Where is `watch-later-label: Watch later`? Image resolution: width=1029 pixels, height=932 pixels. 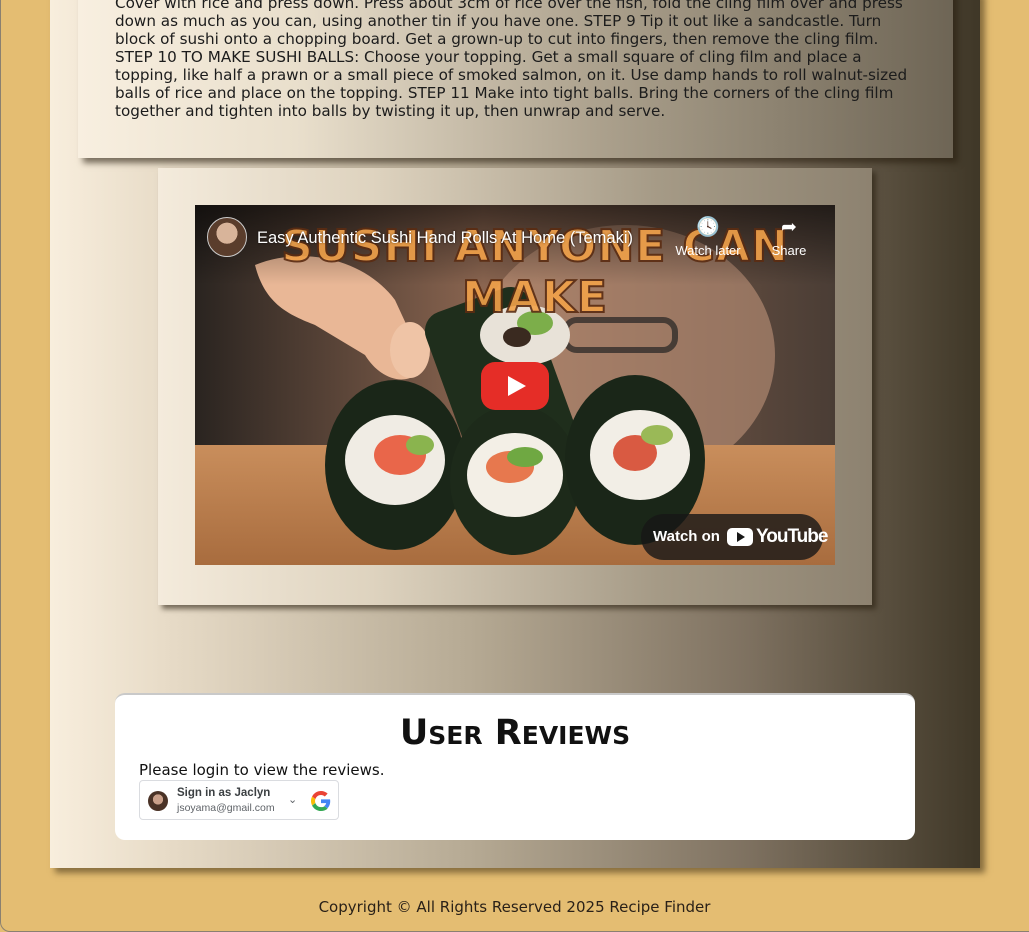 watch-later-label: Watch later is located at coordinates (708, 250).